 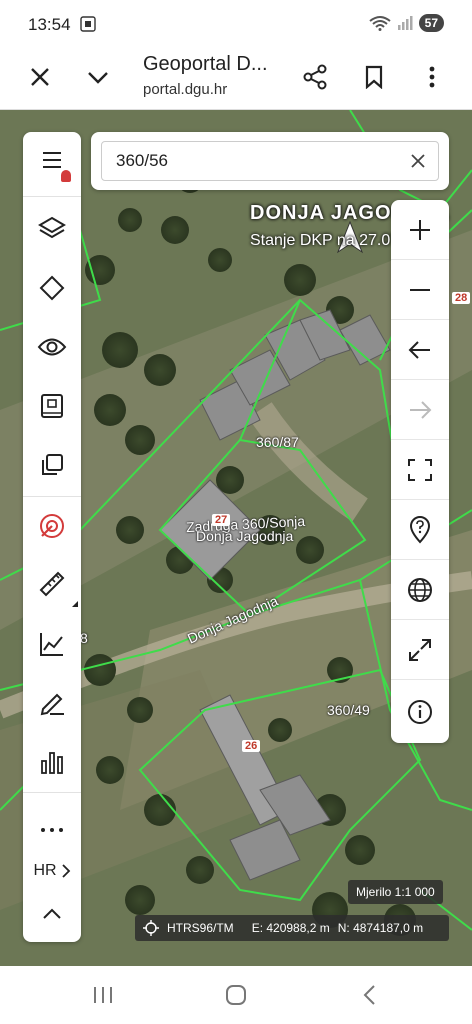 What do you see at coordinates (251, 746) in the screenshot?
I see `house-number-badge: 26` at bounding box center [251, 746].